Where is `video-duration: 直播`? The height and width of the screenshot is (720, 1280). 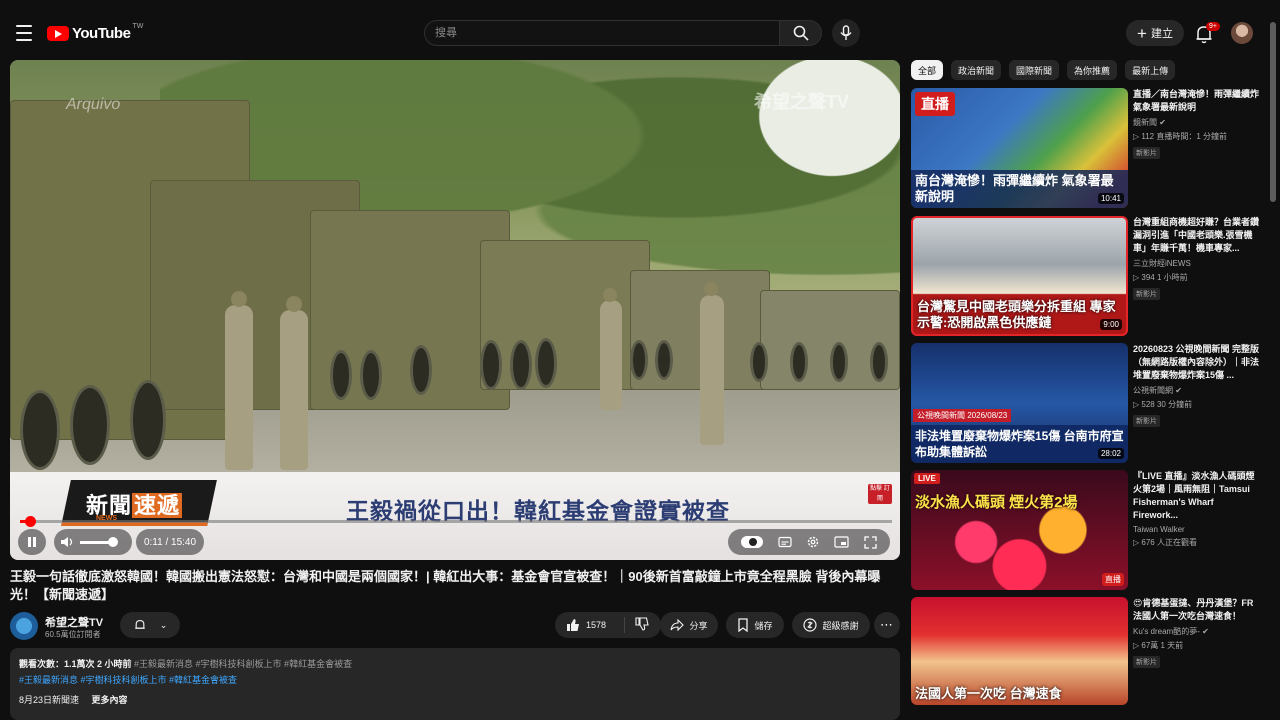
video-duration: 直播 is located at coordinates (1113, 579).